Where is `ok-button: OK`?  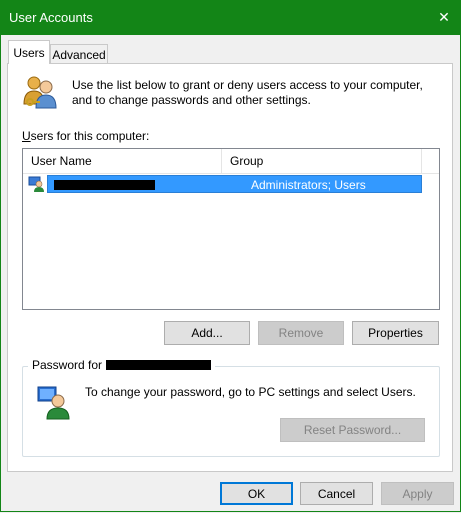
ok-button: OK is located at coordinates (256, 493).